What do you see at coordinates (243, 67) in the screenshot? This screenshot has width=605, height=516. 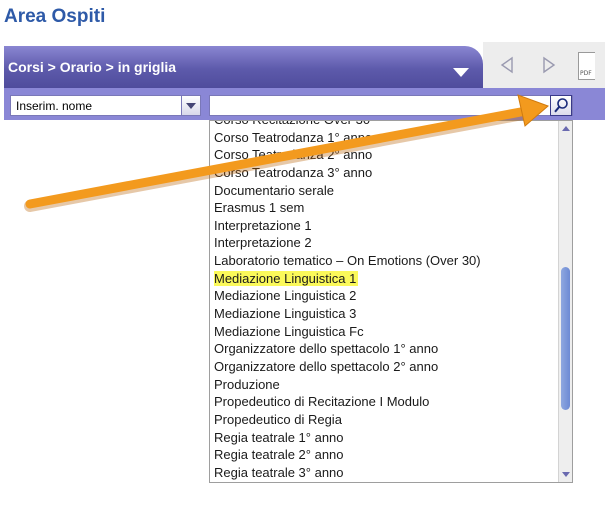 I see `header-bar: Corsi > Orario > in griglia` at bounding box center [243, 67].